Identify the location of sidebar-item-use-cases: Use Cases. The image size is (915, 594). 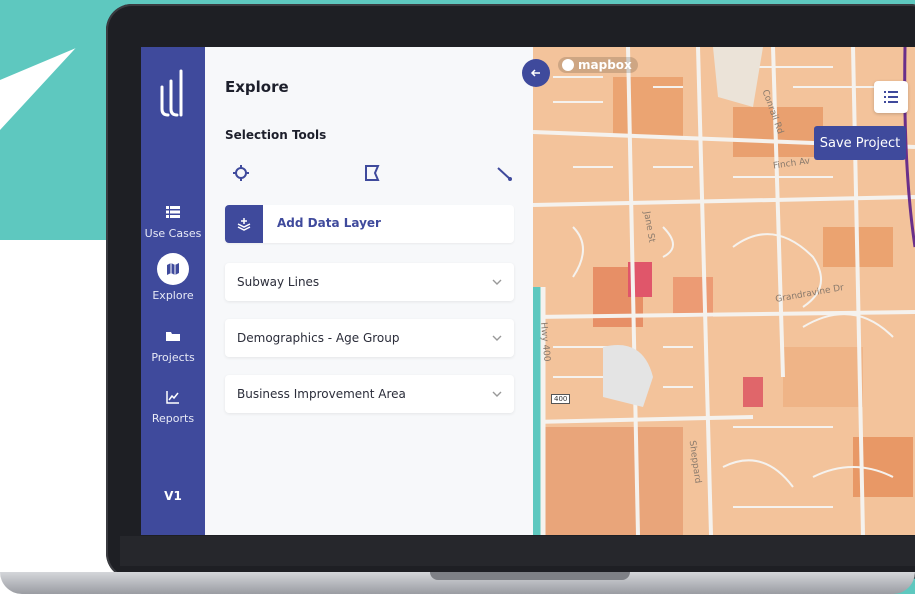
(173, 221).